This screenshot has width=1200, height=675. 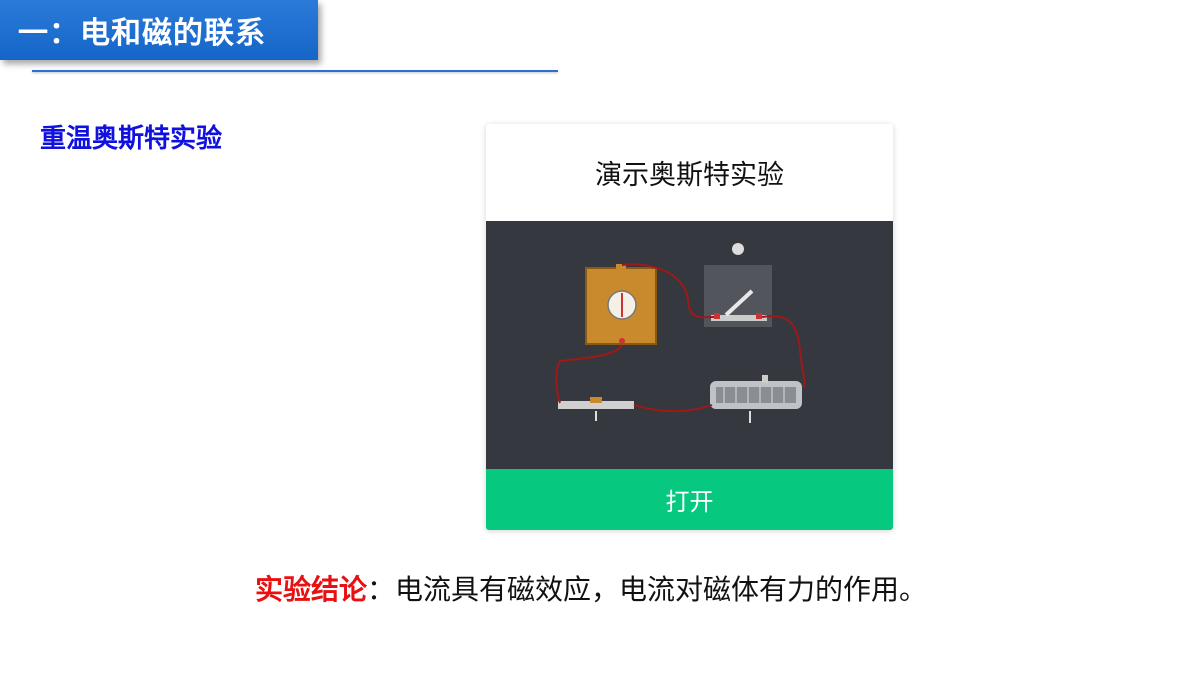 I want to click on experiment-illustration, so click(x=689, y=345).